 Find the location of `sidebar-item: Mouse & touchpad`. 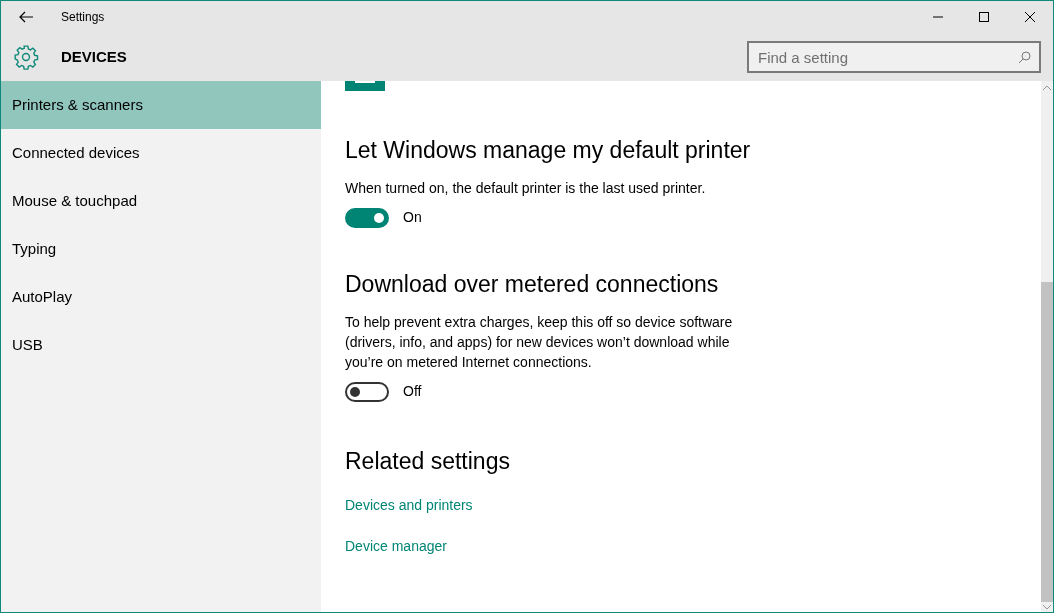

sidebar-item: Mouse & touchpad is located at coordinates (161, 201).